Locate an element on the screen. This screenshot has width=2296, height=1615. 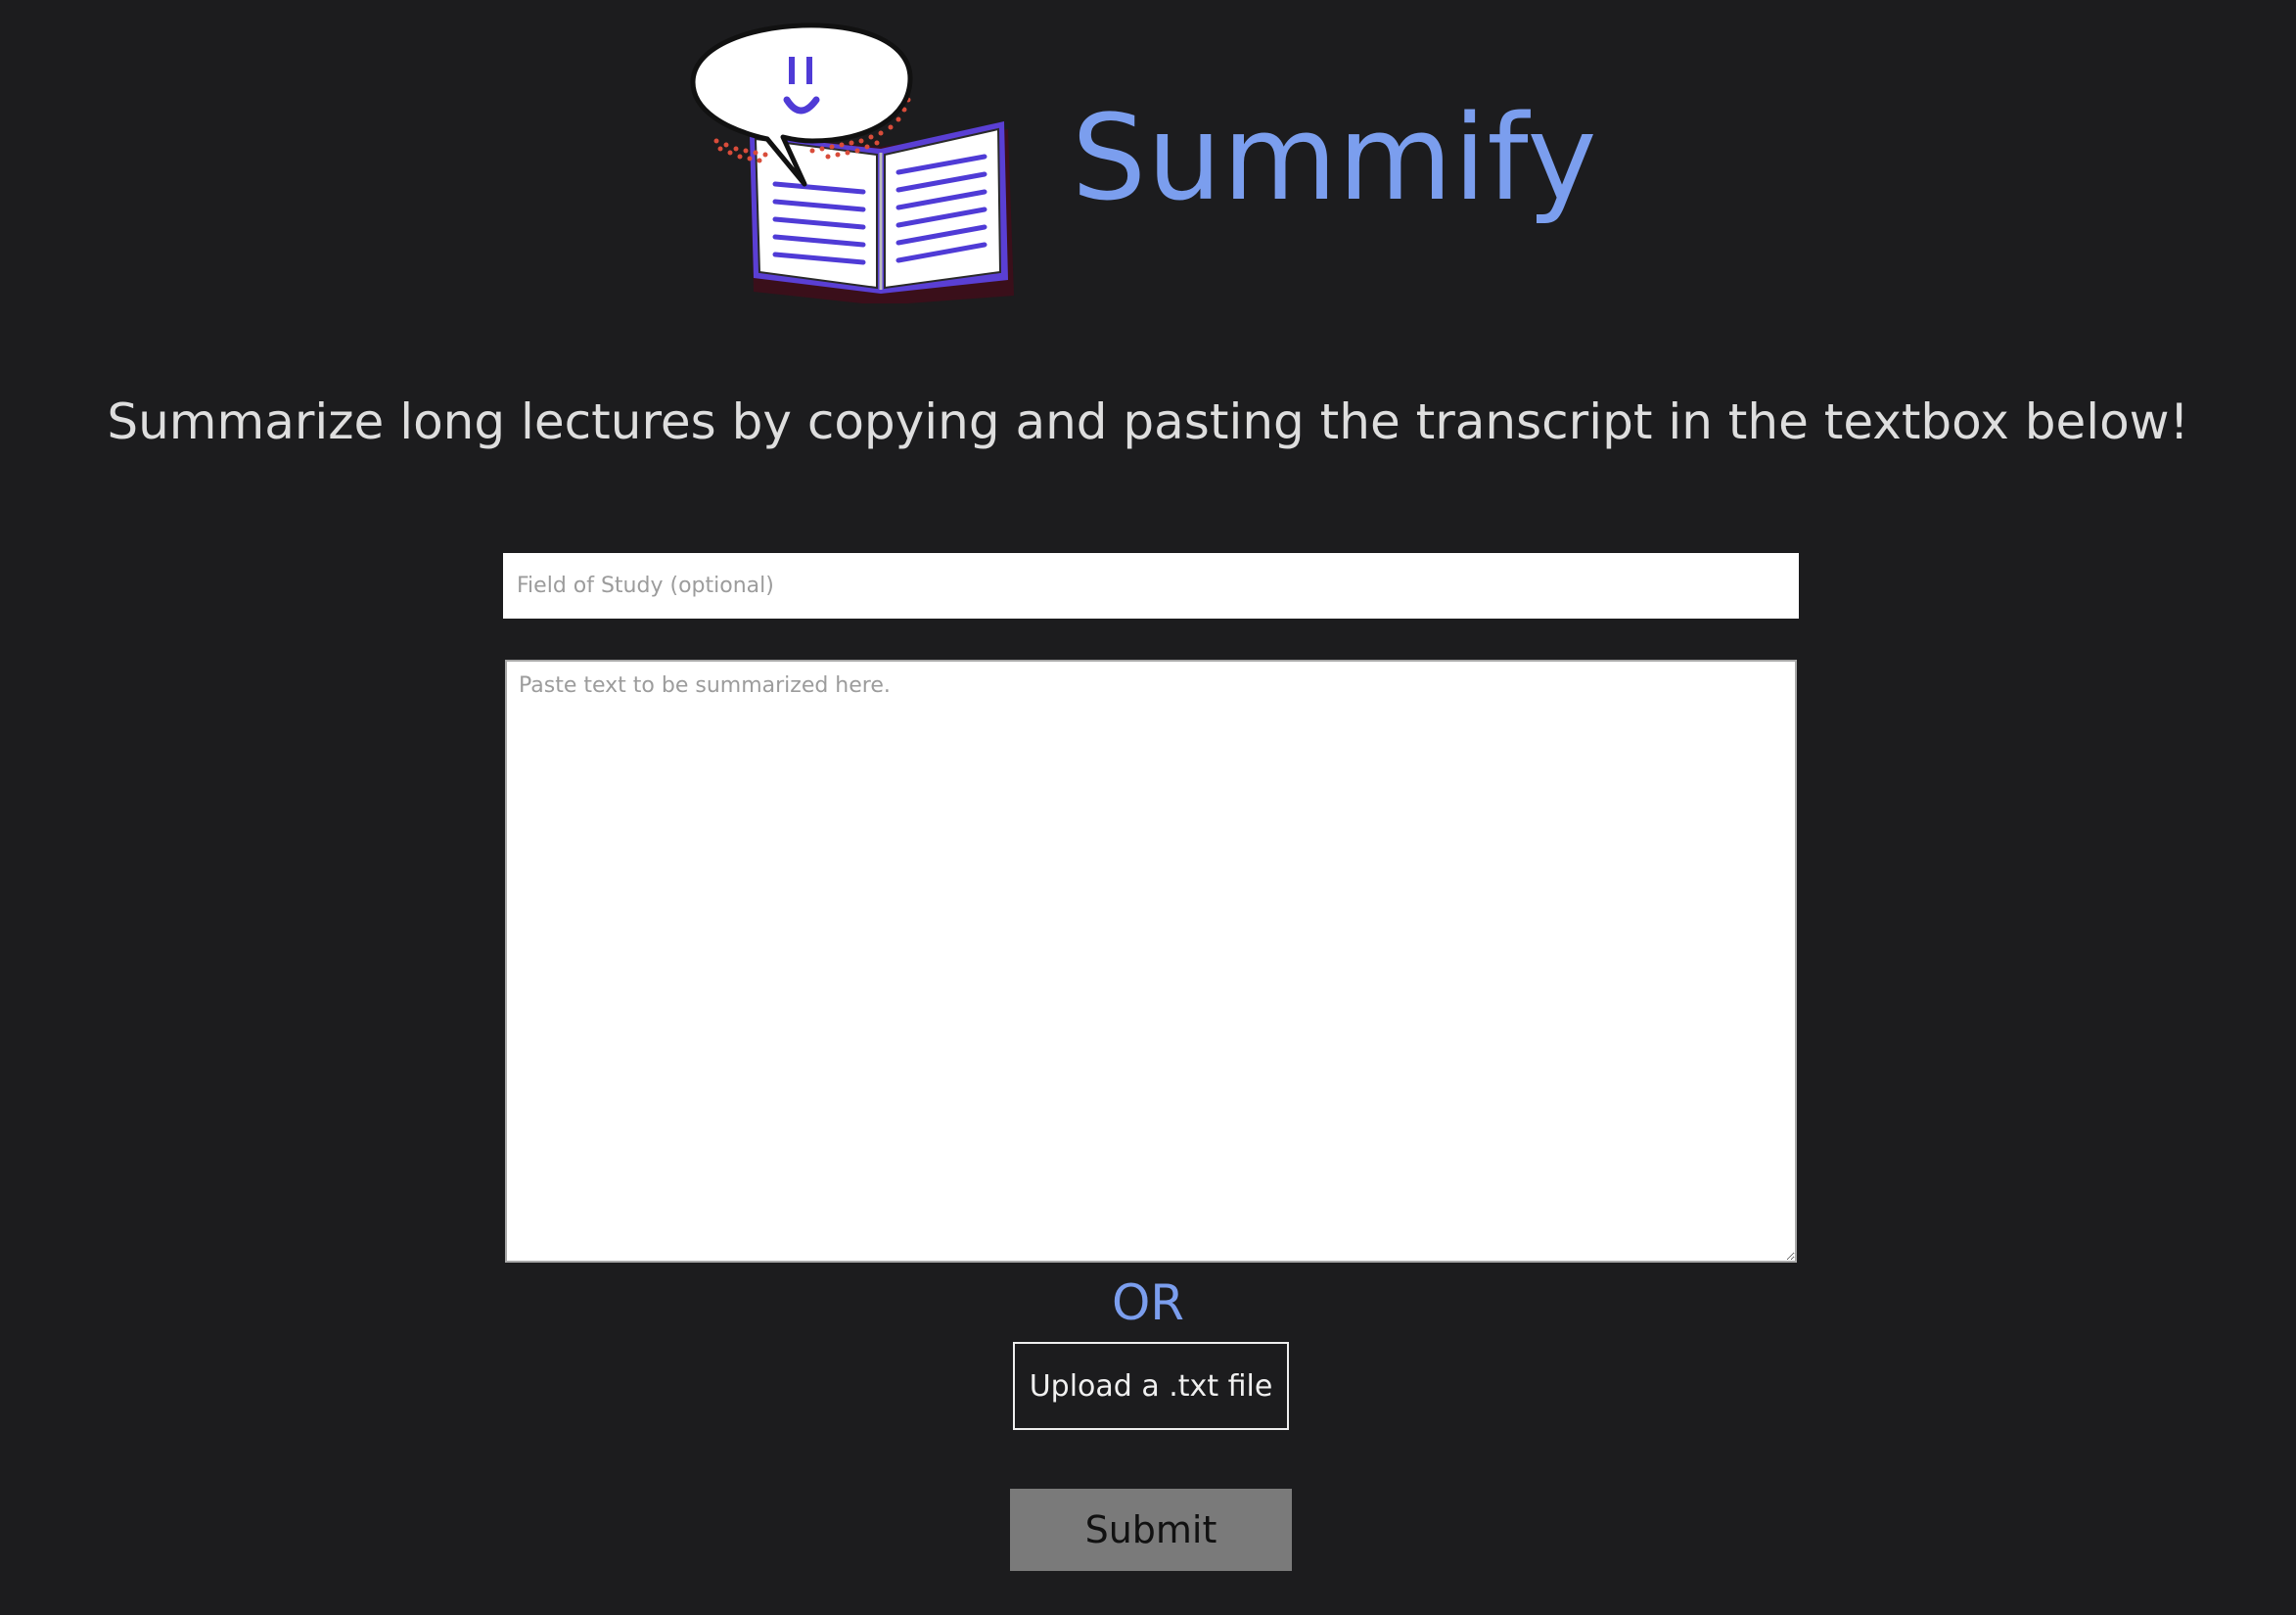
or-divider-label: OR is located at coordinates (1148, 1302).